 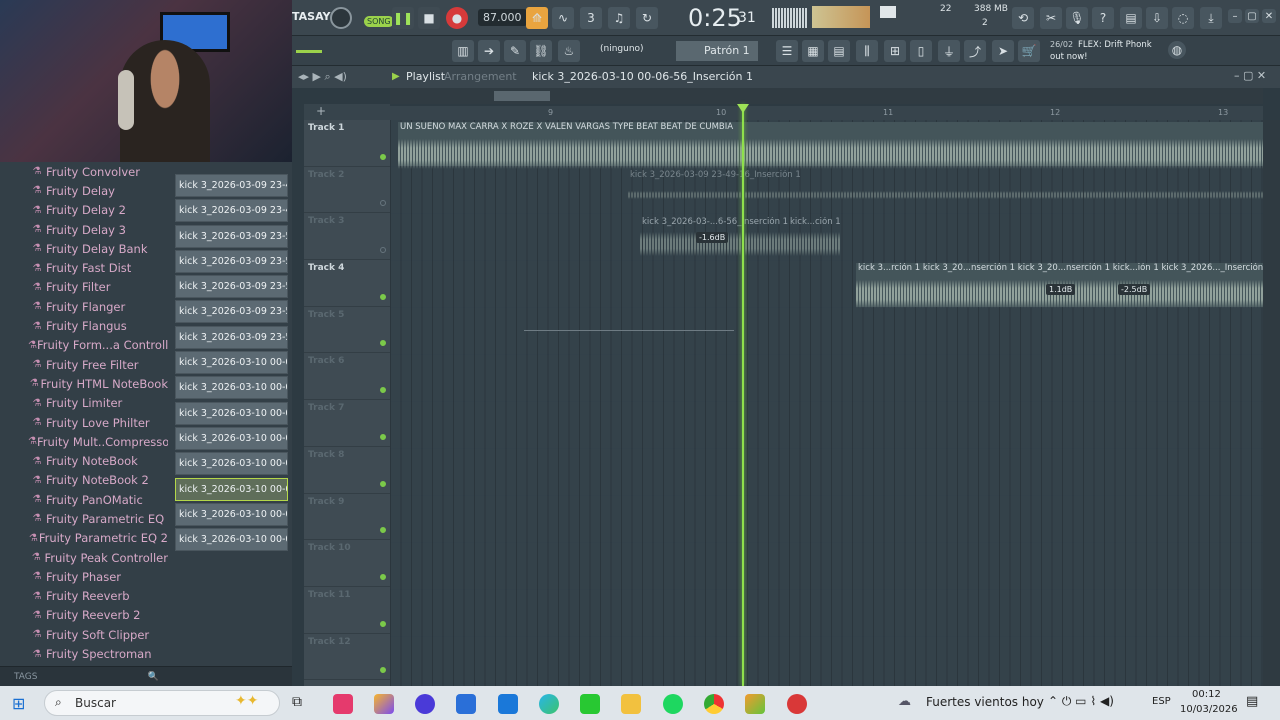 I want to click on globe-icon: ◍, so click(x=1177, y=50).